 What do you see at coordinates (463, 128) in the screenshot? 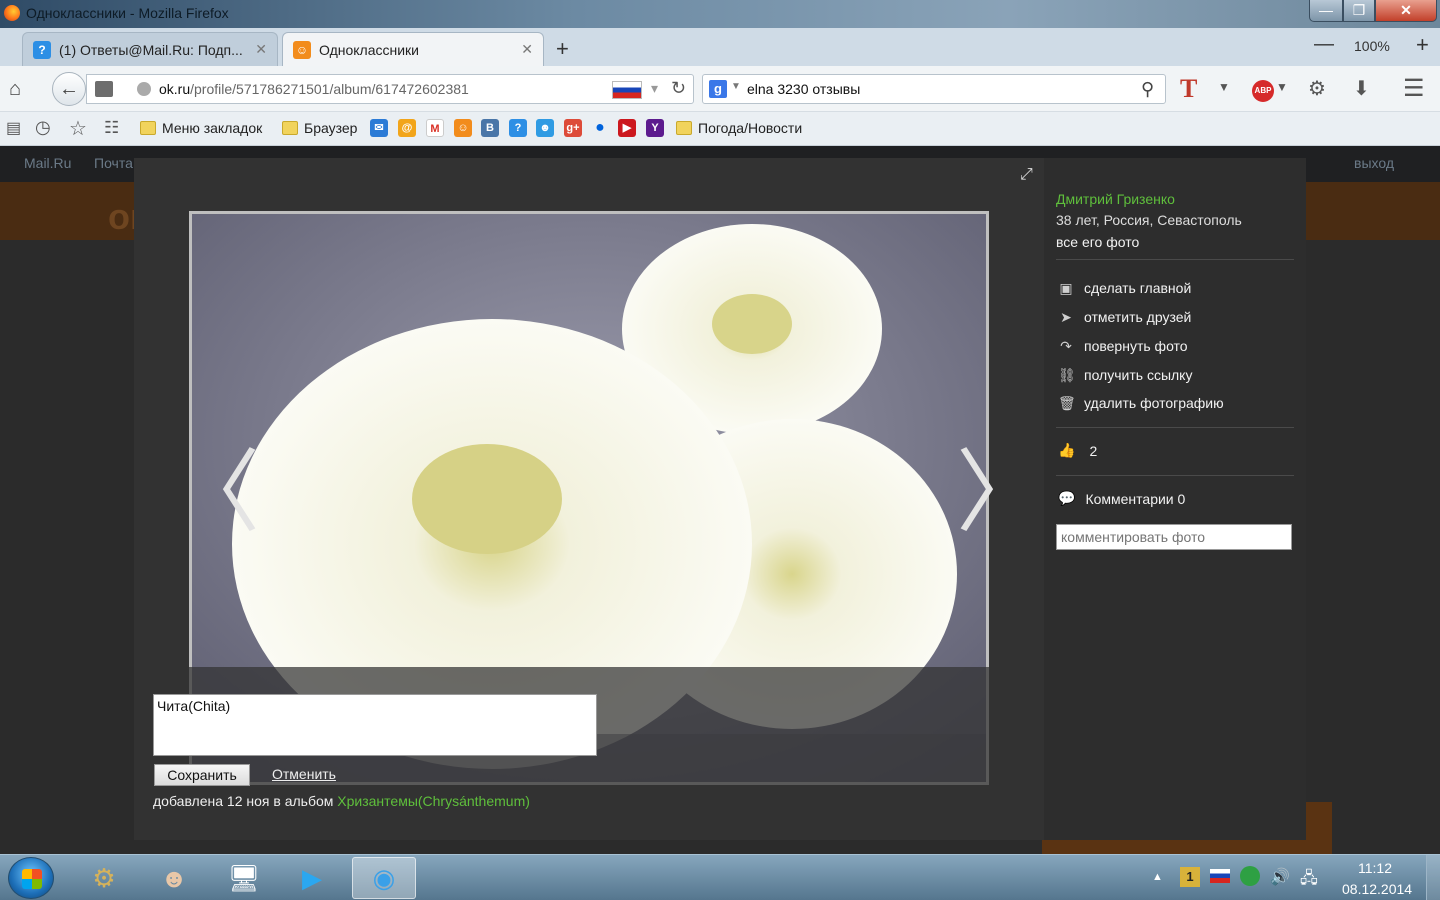
I see `odnoklassniki-icon: ☺` at bounding box center [463, 128].